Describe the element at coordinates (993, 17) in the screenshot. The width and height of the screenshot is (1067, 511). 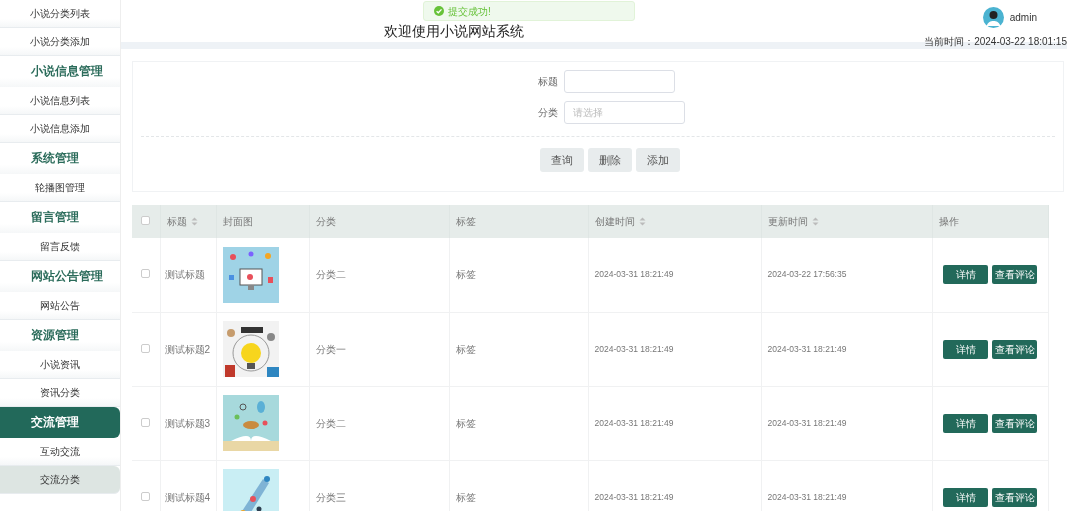
I see `avatar` at that location.